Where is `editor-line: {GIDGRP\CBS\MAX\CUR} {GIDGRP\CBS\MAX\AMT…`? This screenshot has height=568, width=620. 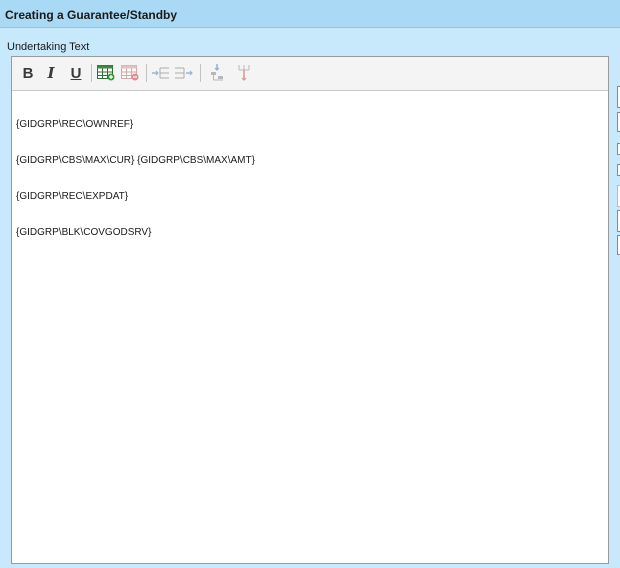
editor-line: {GIDGRP\CBS\MAX\CUR} {GIDGRP\CBS\MAX\AMT… is located at coordinates (135, 160).